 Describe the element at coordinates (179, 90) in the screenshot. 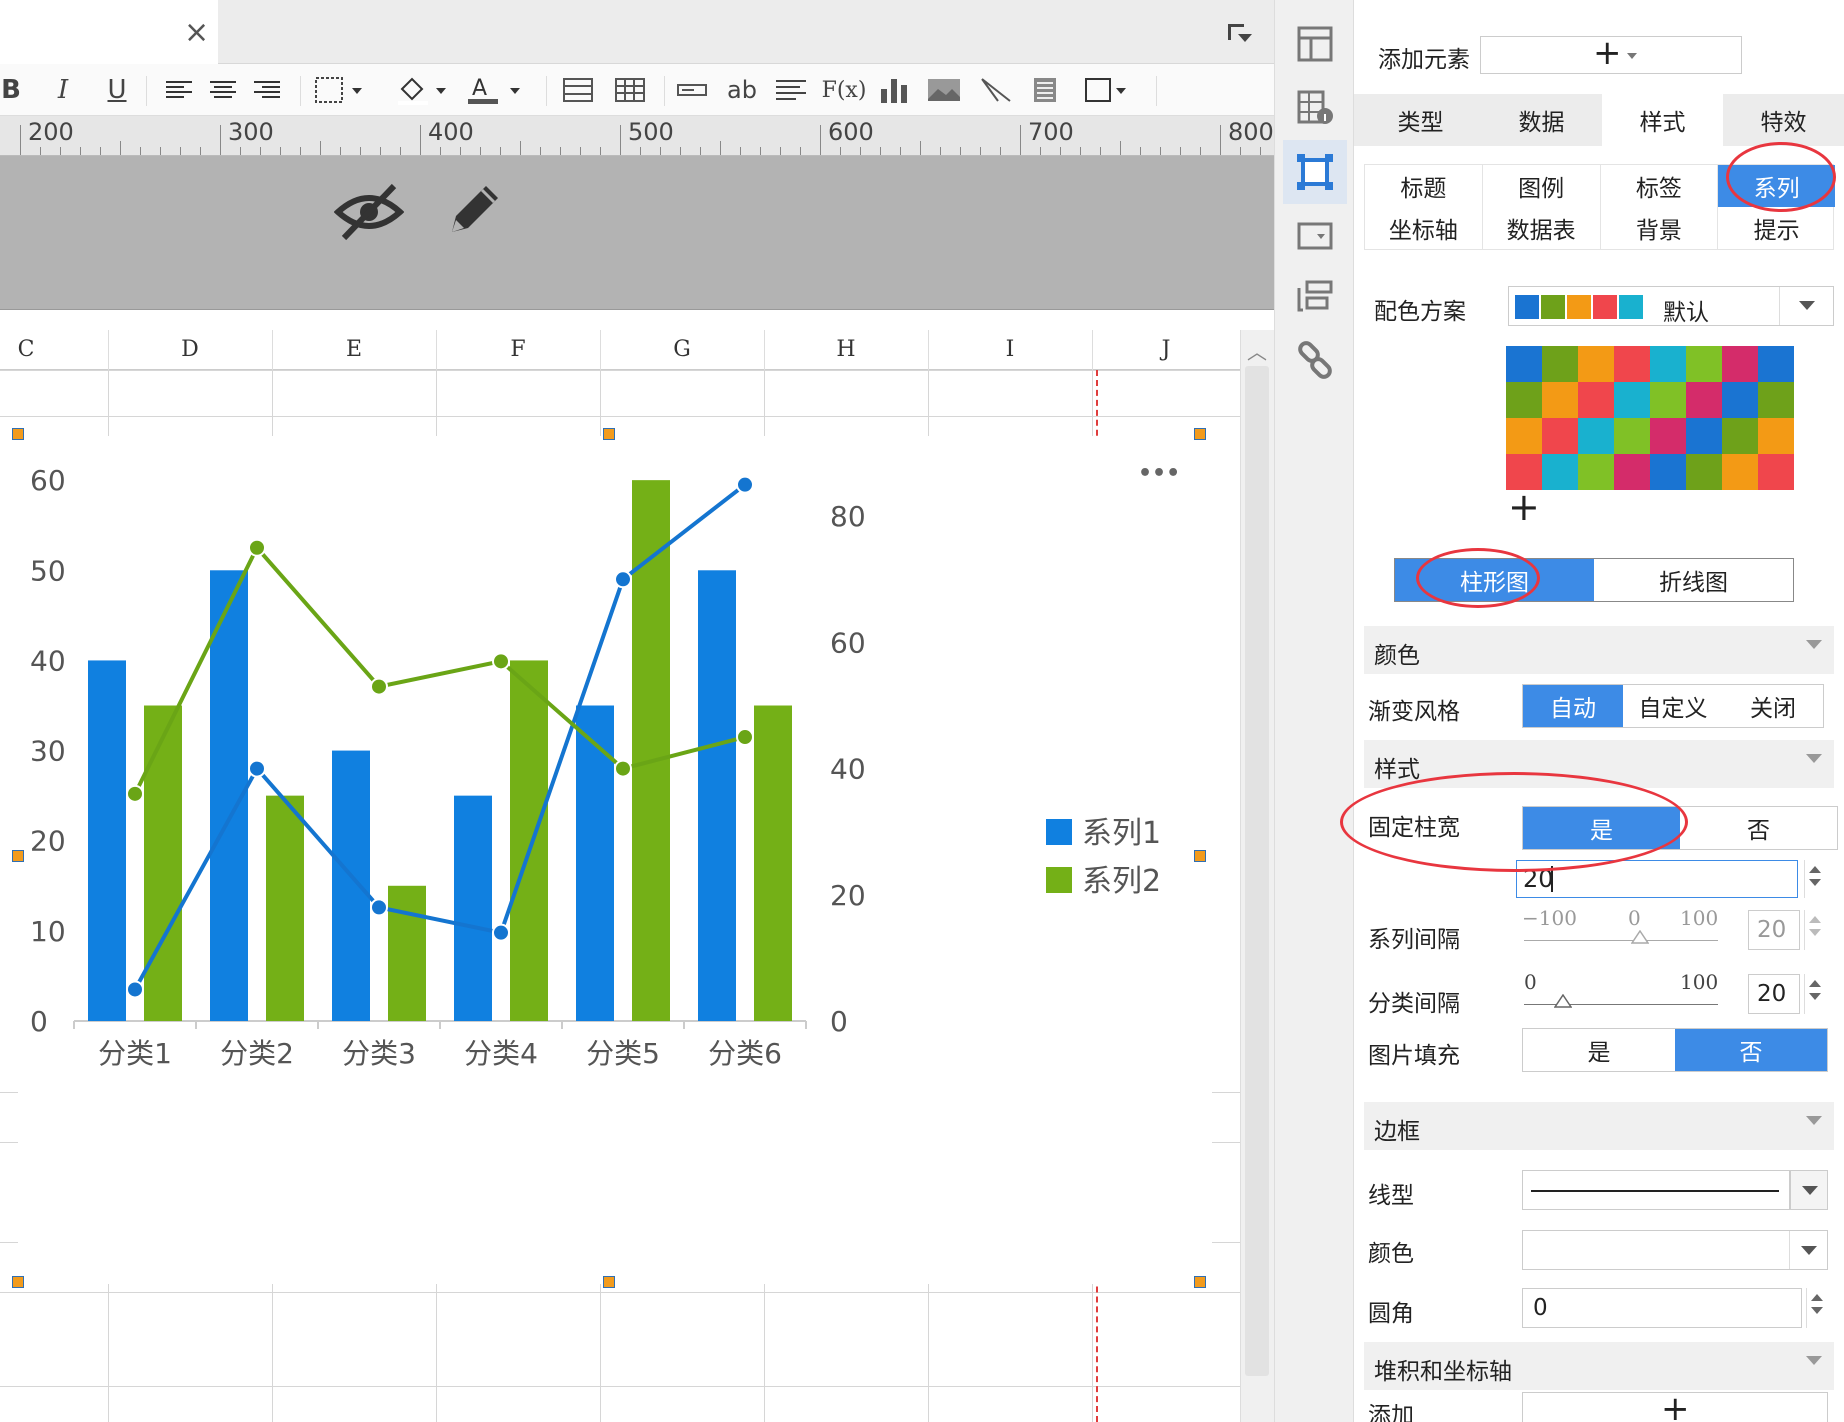

I see `align-left-icon` at that location.